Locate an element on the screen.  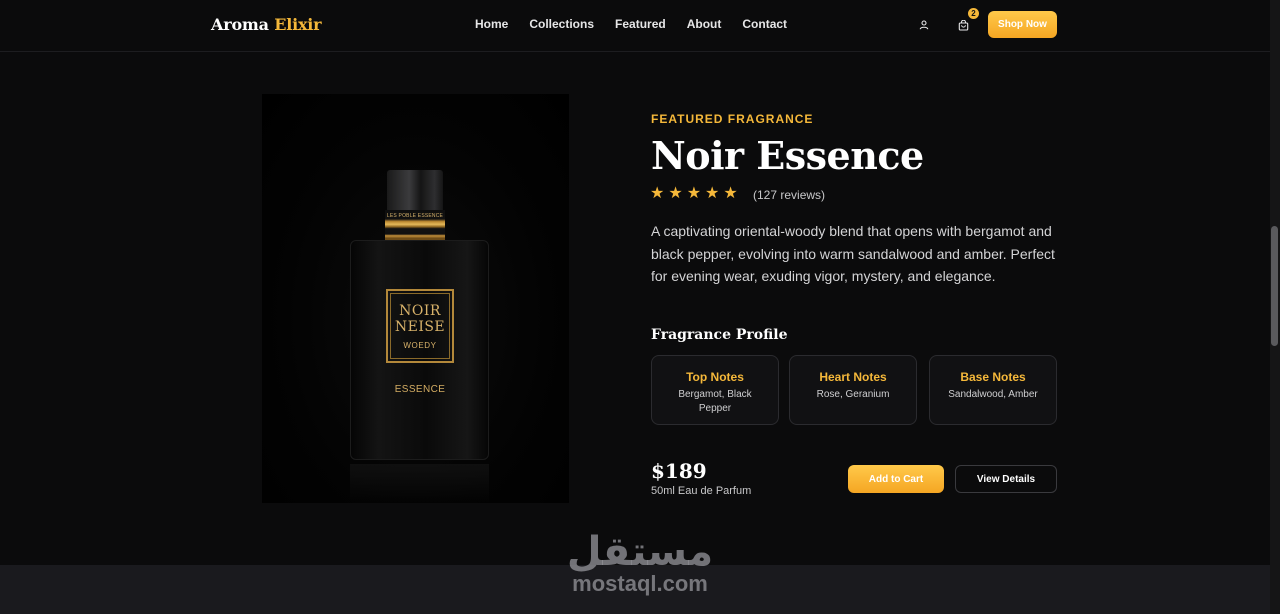
bottle-cap is located at coordinates (415, 190).